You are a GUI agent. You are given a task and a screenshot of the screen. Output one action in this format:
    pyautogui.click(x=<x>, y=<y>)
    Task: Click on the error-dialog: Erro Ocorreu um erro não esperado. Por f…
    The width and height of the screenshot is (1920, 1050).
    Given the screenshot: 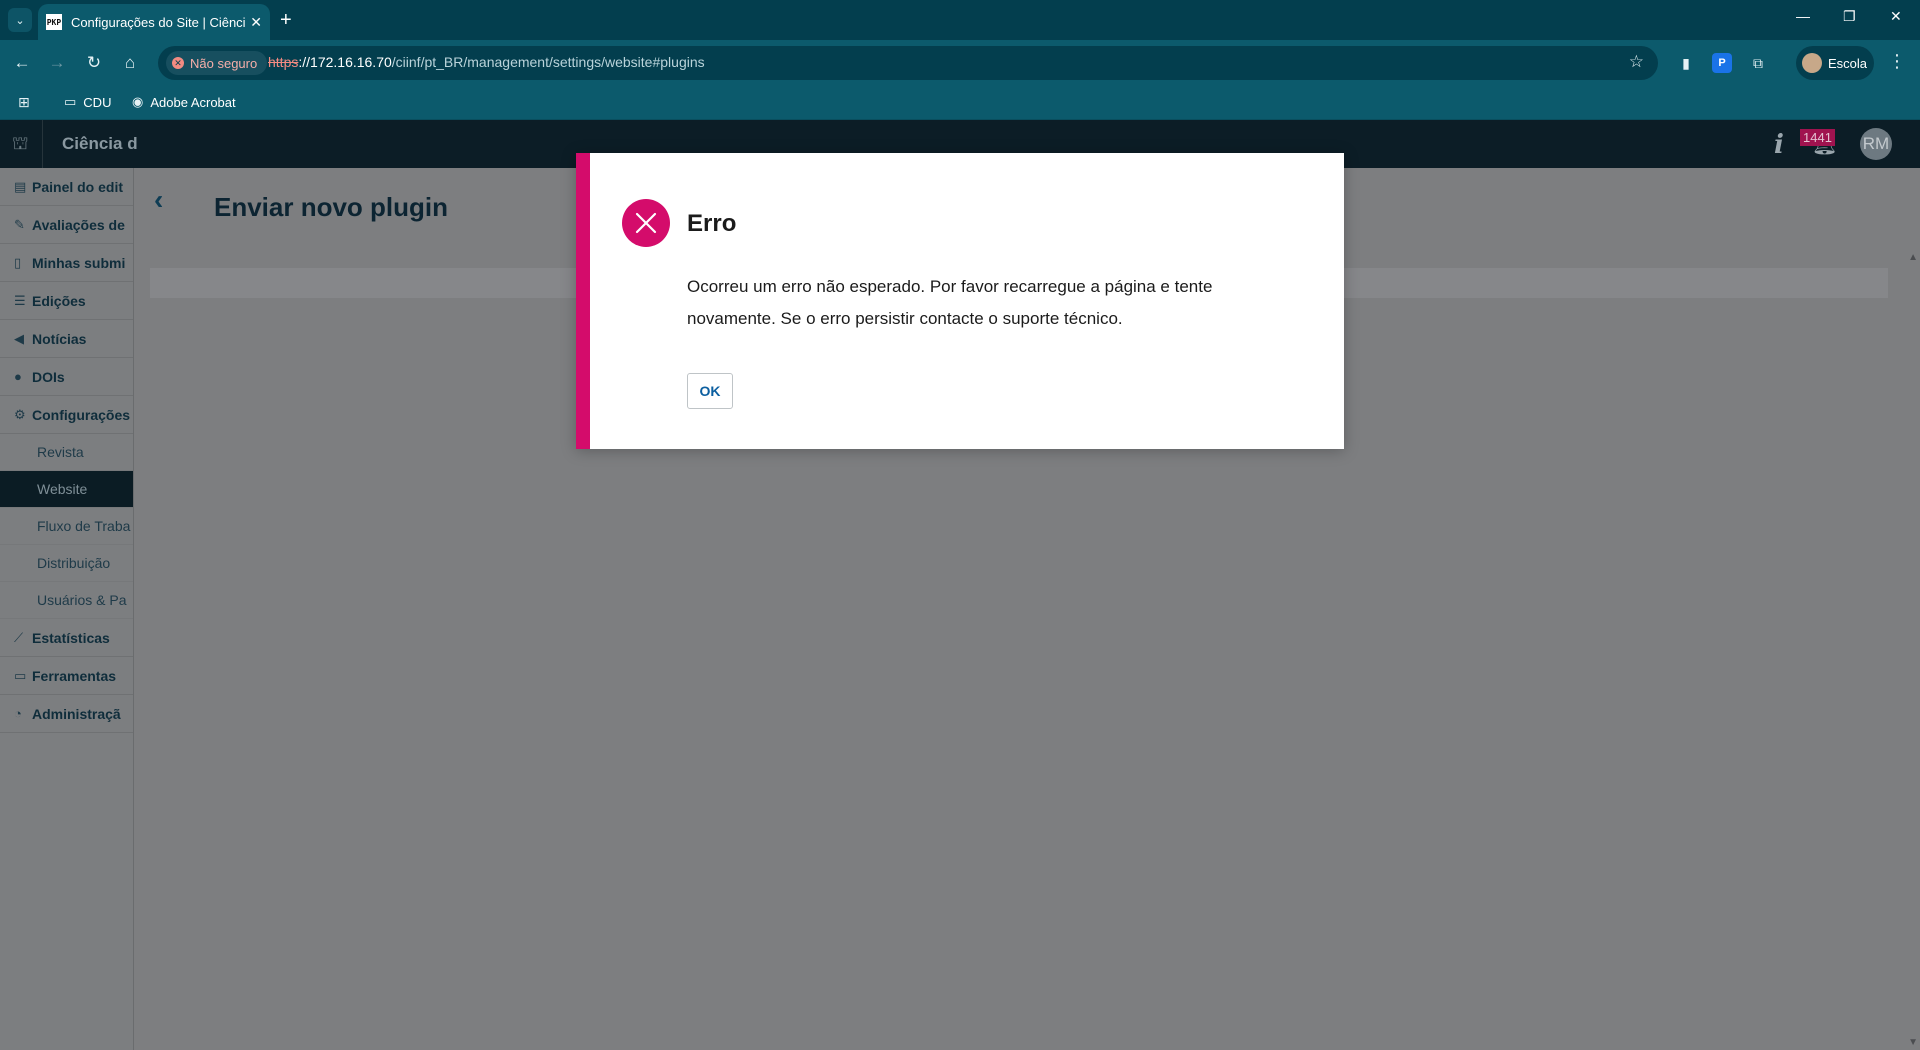 What is the action you would take?
    pyautogui.click(x=960, y=301)
    